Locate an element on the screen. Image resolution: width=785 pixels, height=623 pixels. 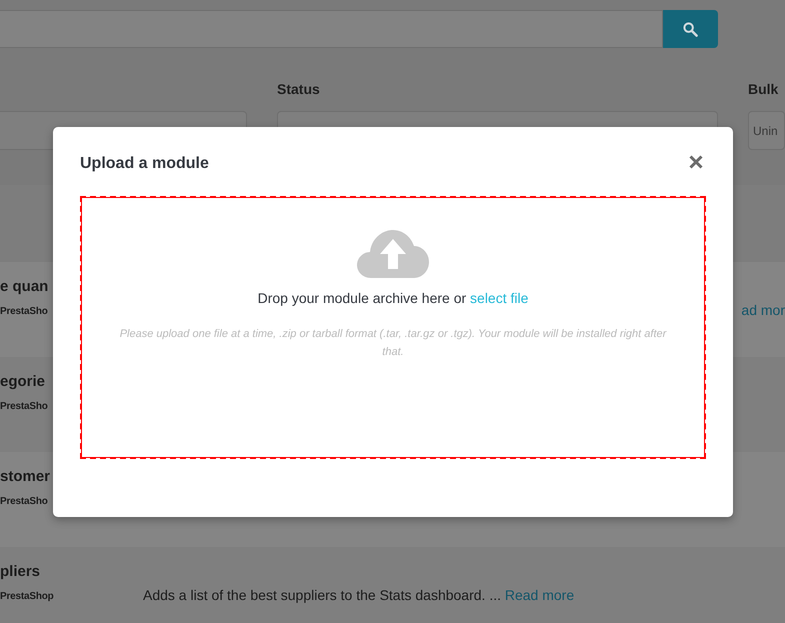
cloud-upload-icon is located at coordinates (393, 254).